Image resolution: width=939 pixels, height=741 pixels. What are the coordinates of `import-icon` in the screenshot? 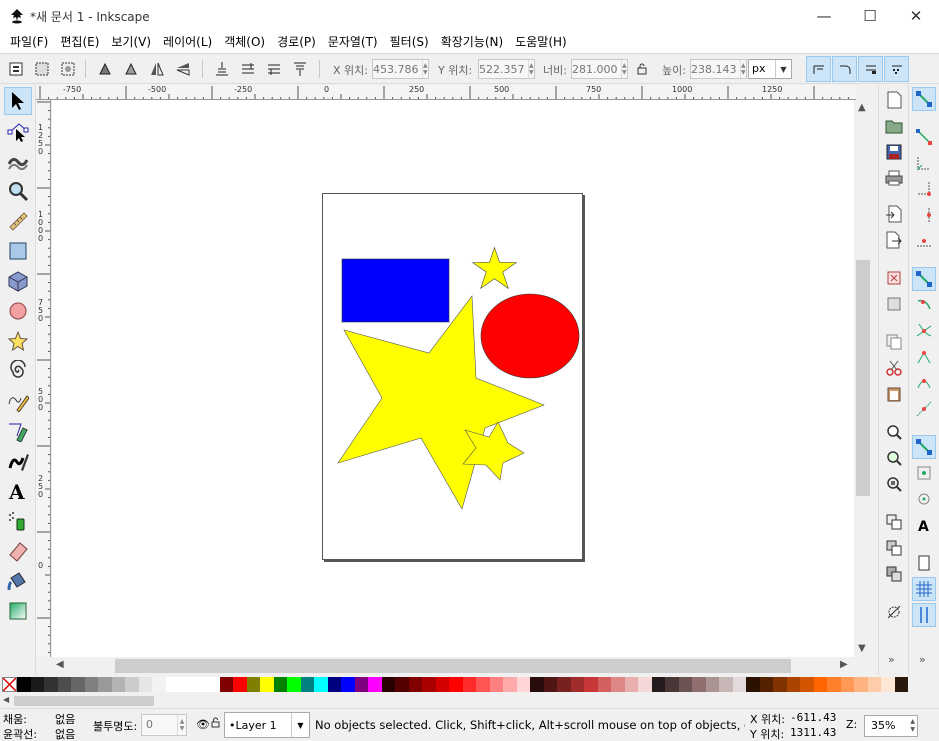 It's located at (894, 214).